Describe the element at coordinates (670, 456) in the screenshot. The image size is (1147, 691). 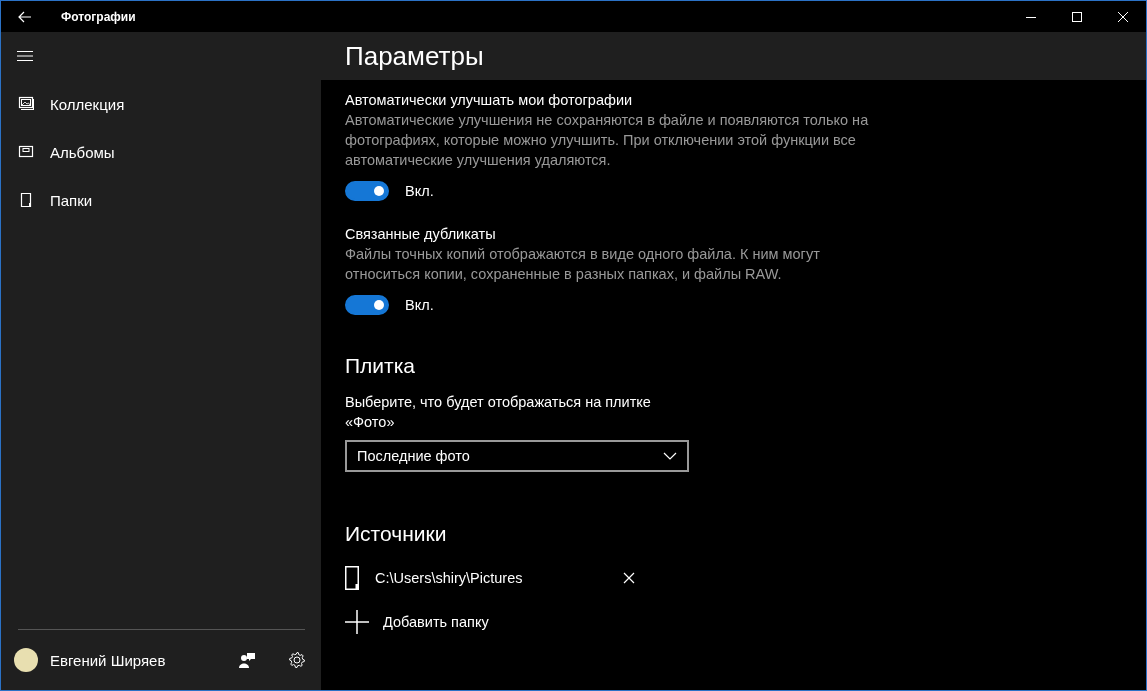
I see `chevron-down-icon` at that location.